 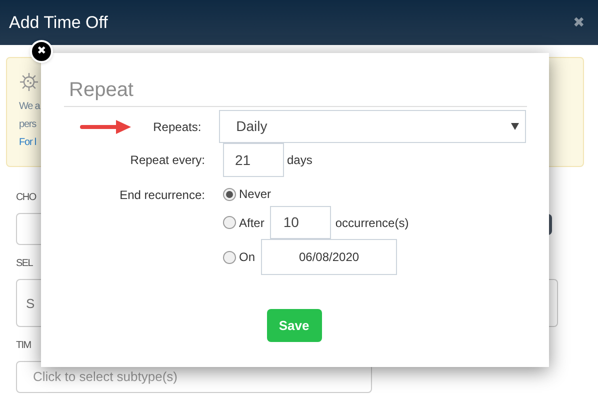 I want to click on notice-text: We a, so click(x=29, y=107).